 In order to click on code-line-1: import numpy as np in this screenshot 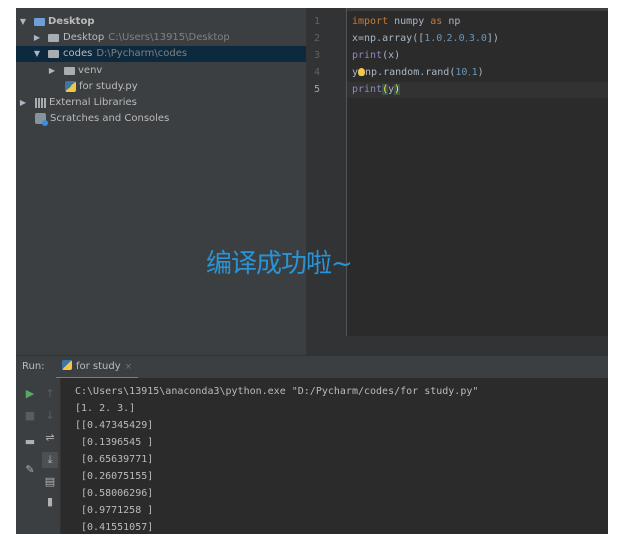, I will do `click(406, 21)`.